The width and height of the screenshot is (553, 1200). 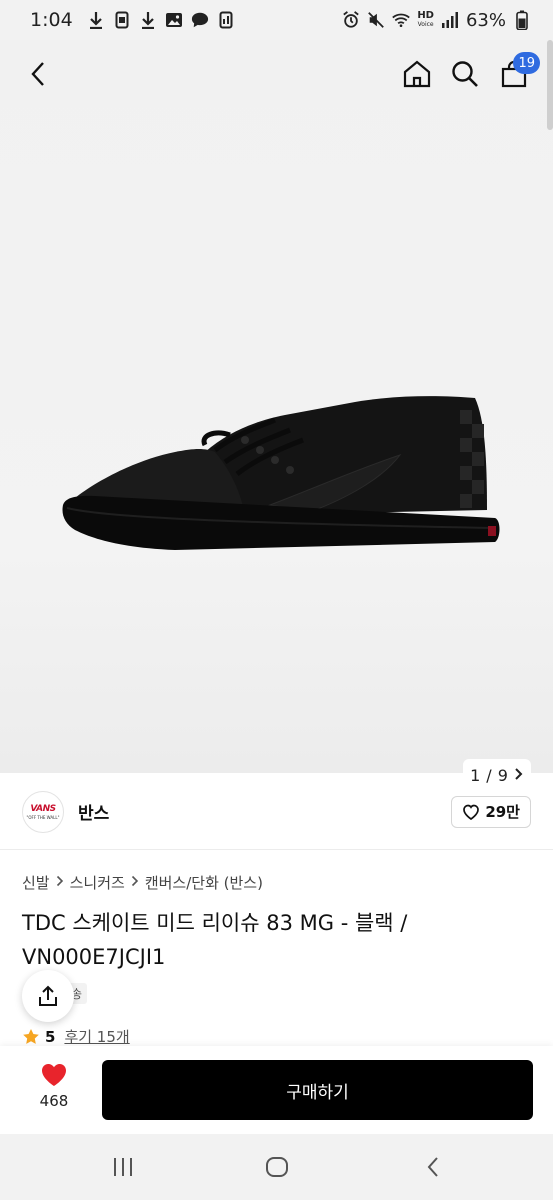 What do you see at coordinates (425, 24) in the screenshot?
I see `voice-label: Voice` at bounding box center [425, 24].